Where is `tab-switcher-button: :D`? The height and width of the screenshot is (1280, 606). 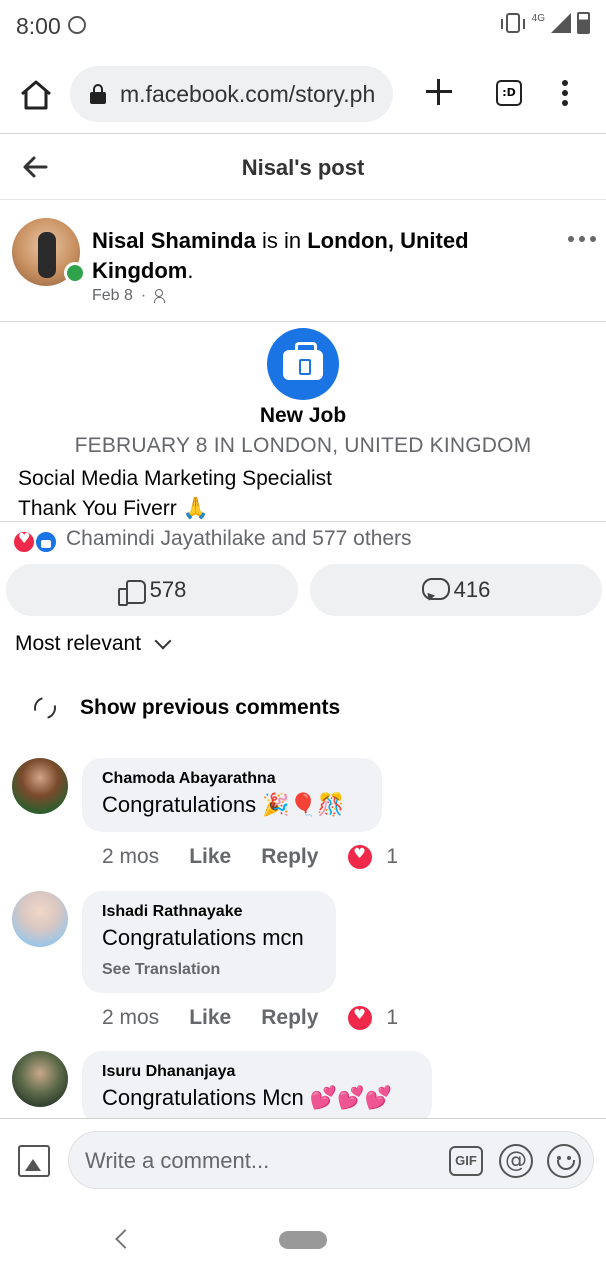 tab-switcher-button: :D is located at coordinates (509, 93).